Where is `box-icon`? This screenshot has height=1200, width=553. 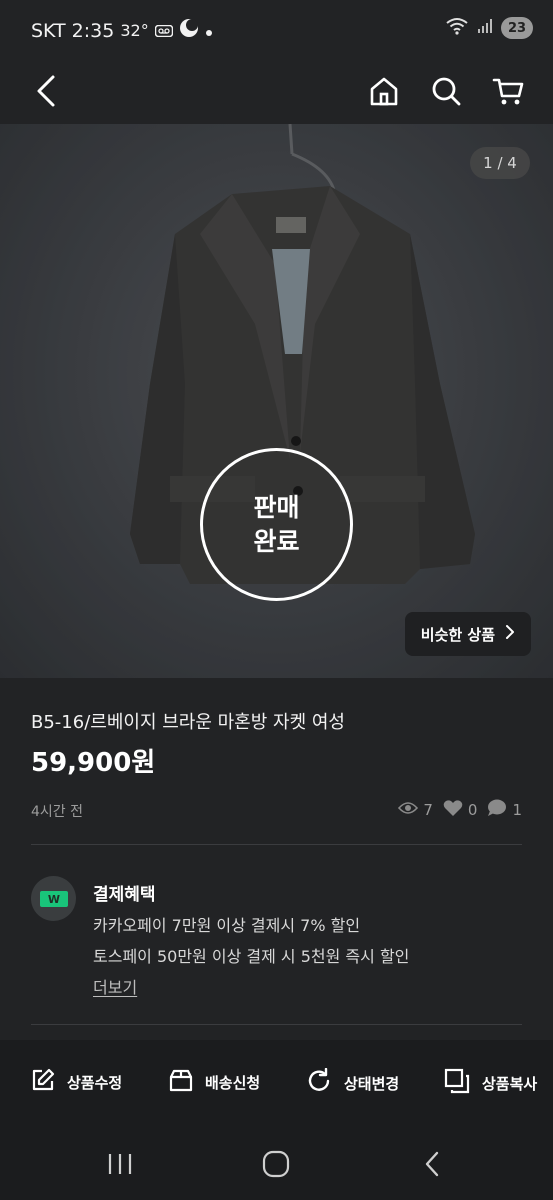
box-icon is located at coordinates (181, 1082).